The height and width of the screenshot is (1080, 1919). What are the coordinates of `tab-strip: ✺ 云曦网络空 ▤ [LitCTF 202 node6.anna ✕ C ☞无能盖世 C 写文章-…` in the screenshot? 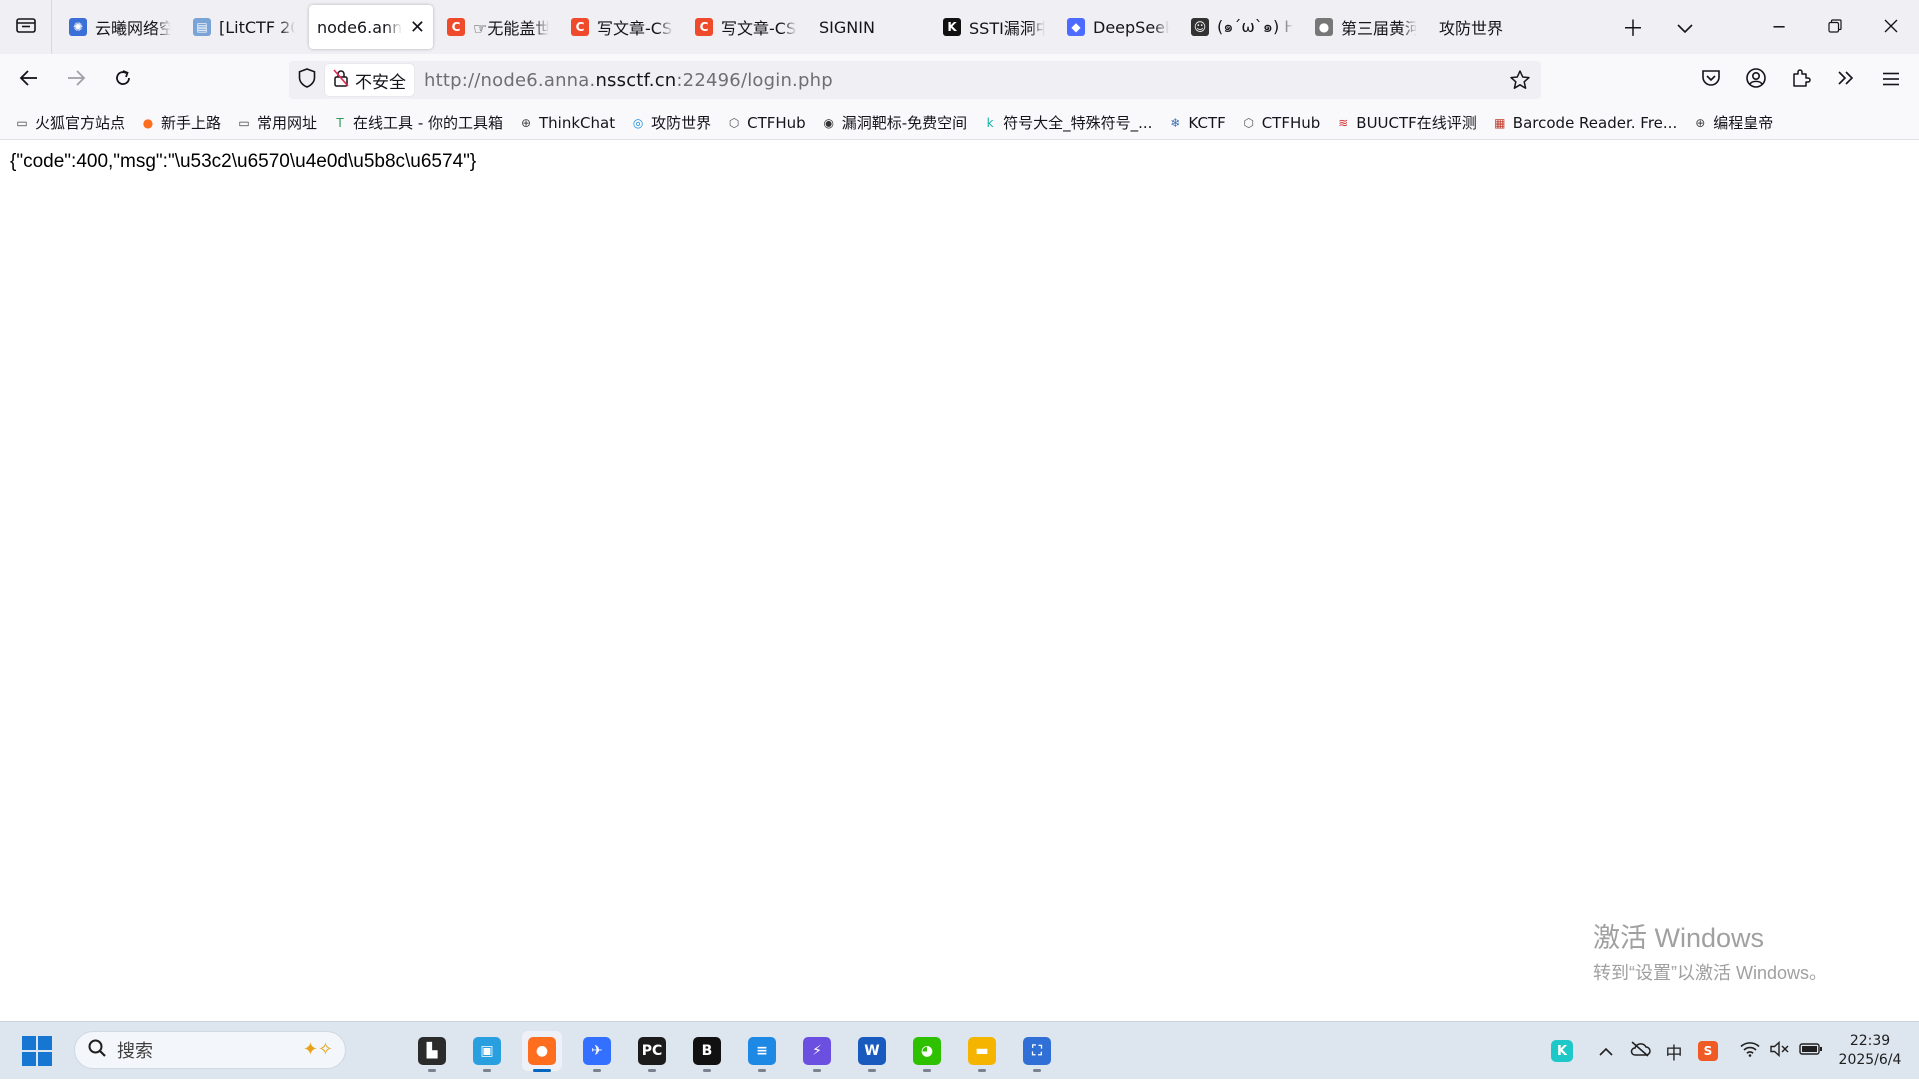 It's located at (959, 27).